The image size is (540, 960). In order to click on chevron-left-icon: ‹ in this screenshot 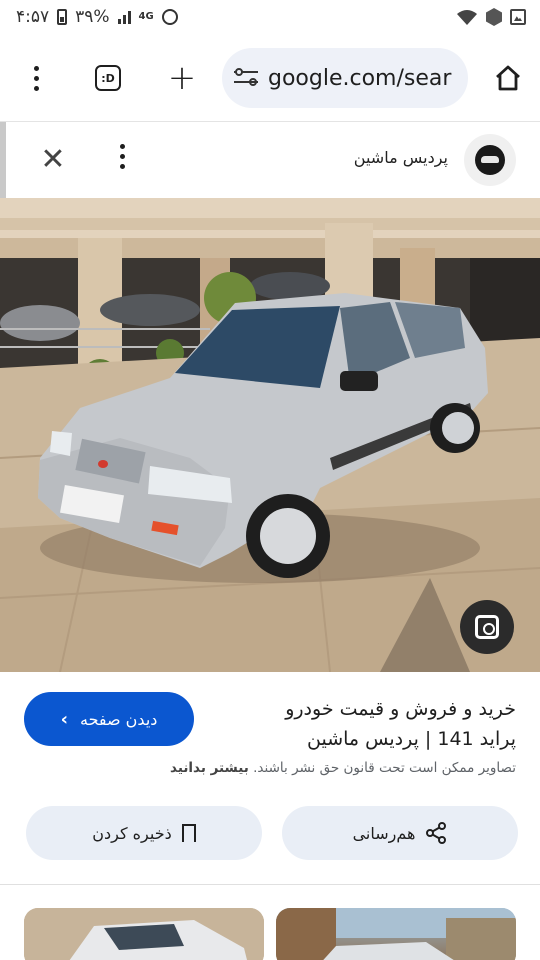, I will do `click(64, 719)`.